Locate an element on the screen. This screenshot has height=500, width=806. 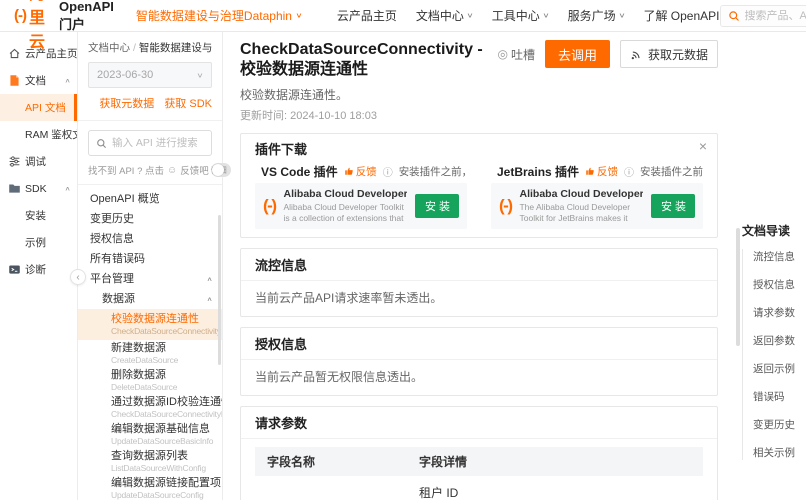
document-icon is located at coordinates (14, 80).